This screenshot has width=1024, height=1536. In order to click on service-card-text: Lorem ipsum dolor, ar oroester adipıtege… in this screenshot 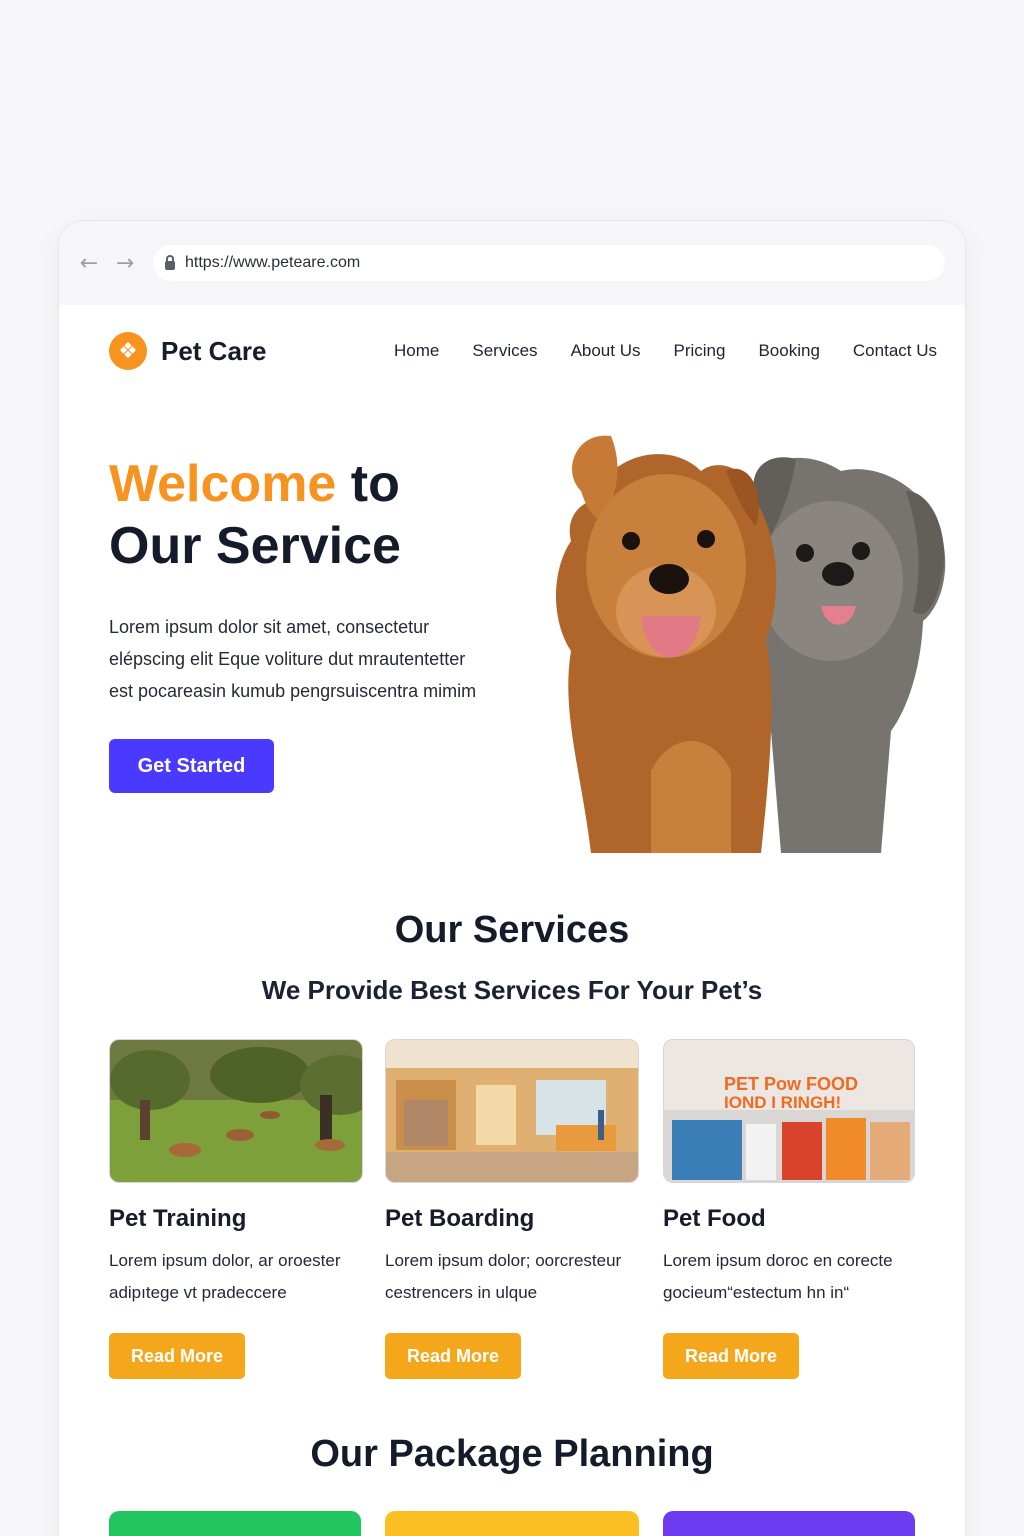, I will do `click(225, 1276)`.